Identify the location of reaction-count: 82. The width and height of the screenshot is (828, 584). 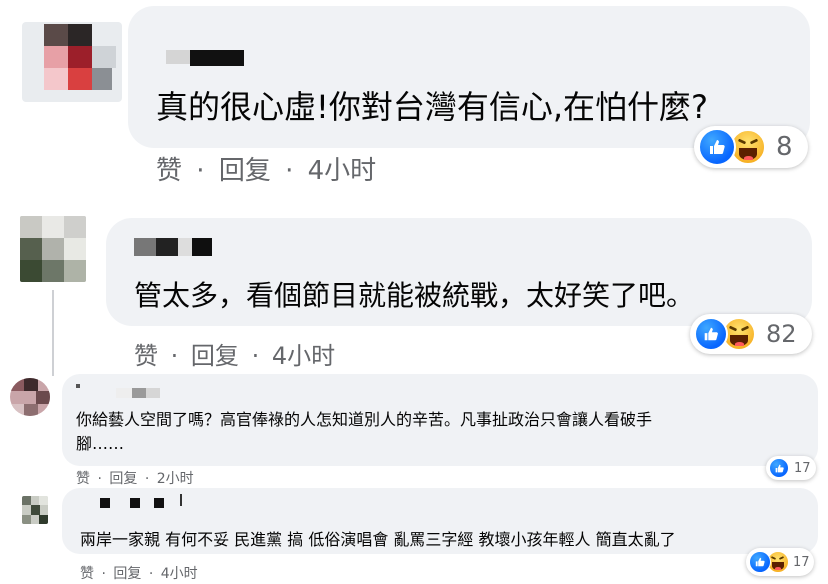
(781, 334).